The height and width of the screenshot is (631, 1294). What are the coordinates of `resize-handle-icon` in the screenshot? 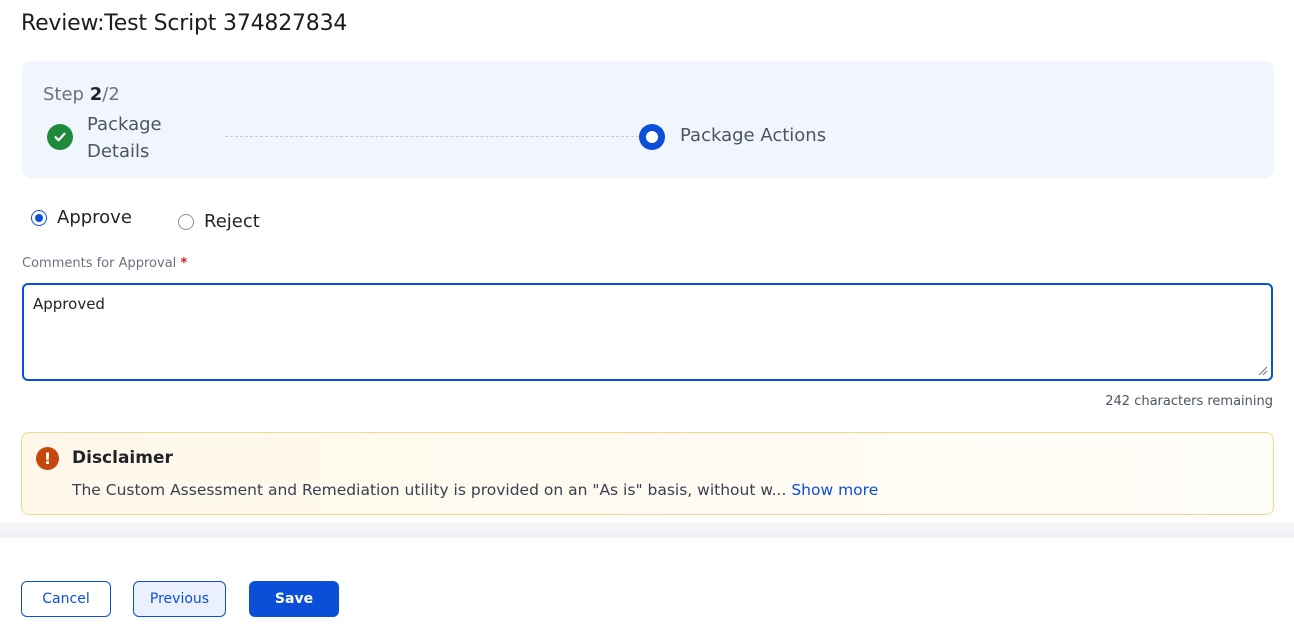 It's located at (1262, 370).